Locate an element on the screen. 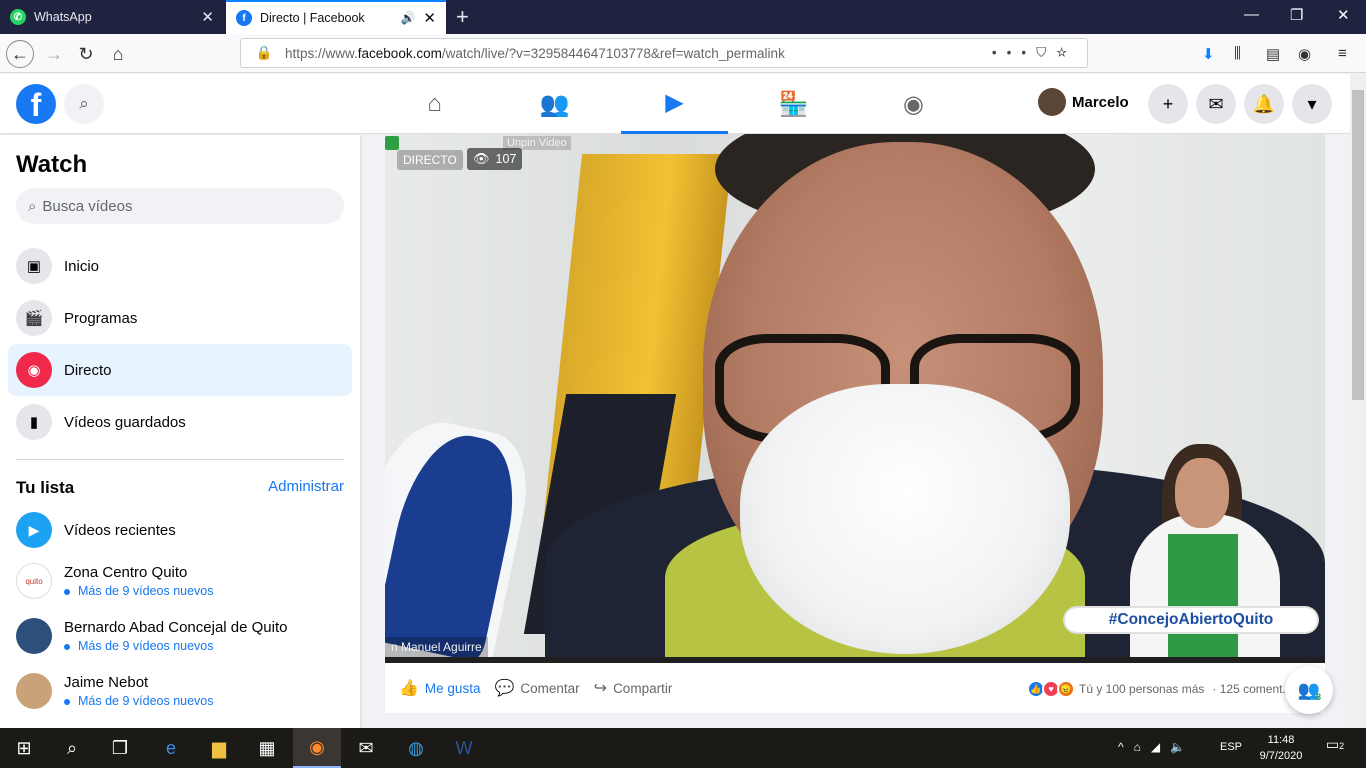 The height and width of the screenshot is (768, 1366). minimize-icon: — is located at coordinates (1251, 14).